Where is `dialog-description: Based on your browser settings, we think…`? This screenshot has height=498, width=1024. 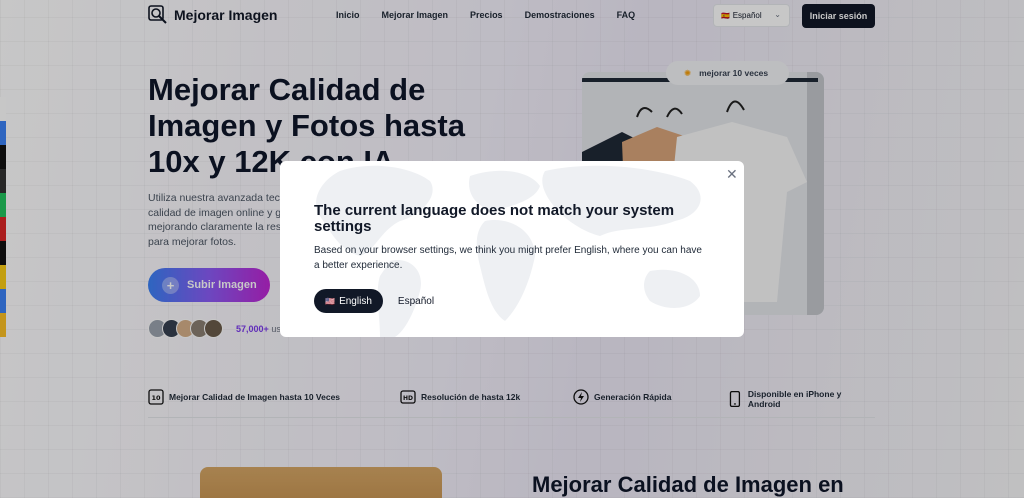 dialog-description: Based on your browser settings, we think… is located at coordinates (508, 258).